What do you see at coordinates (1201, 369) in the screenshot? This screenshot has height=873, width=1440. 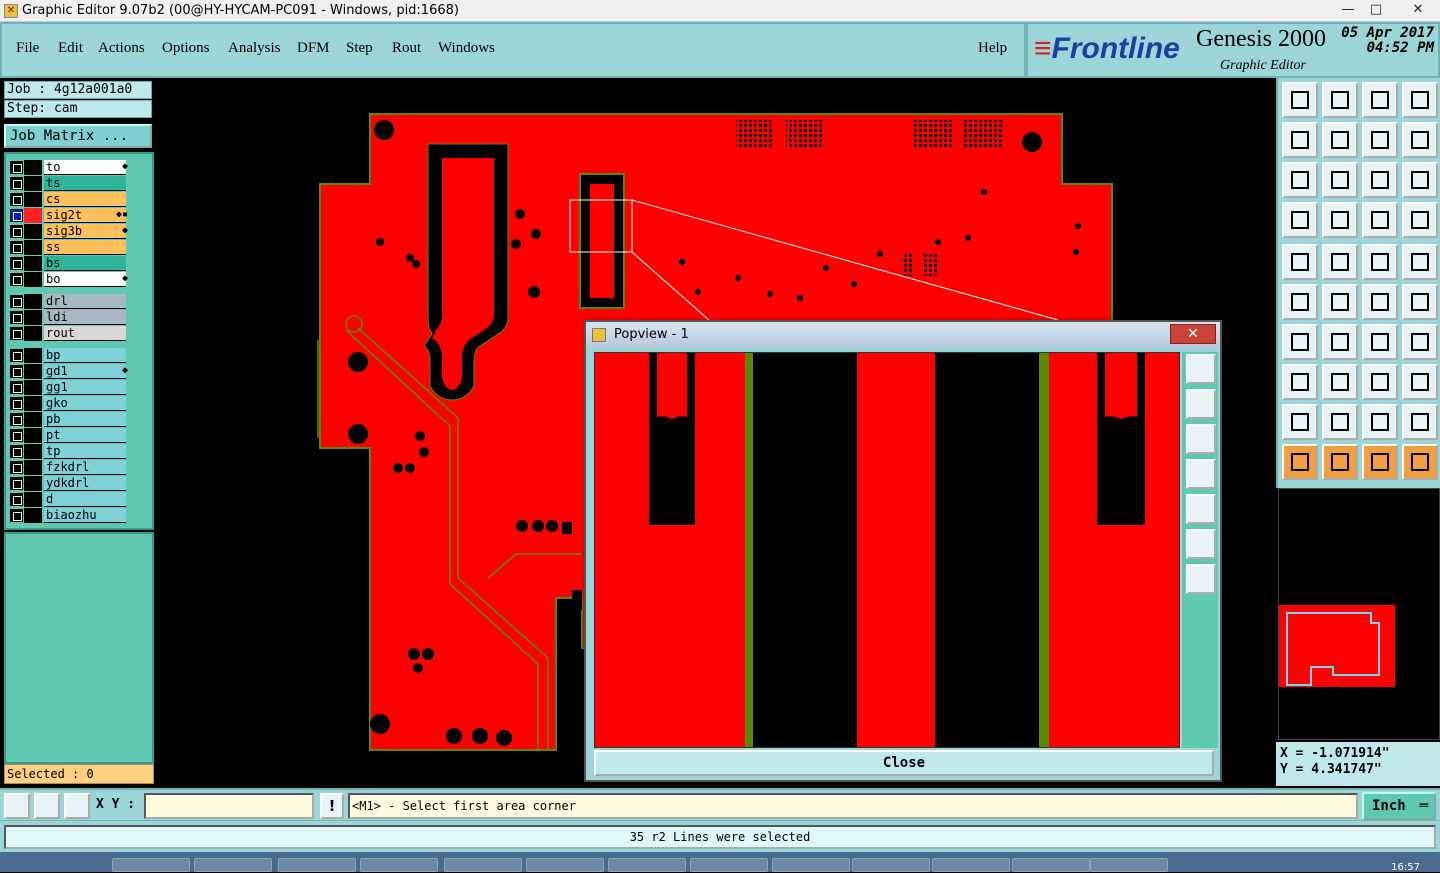 I see `pop-window-icon` at bounding box center [1201, 369].